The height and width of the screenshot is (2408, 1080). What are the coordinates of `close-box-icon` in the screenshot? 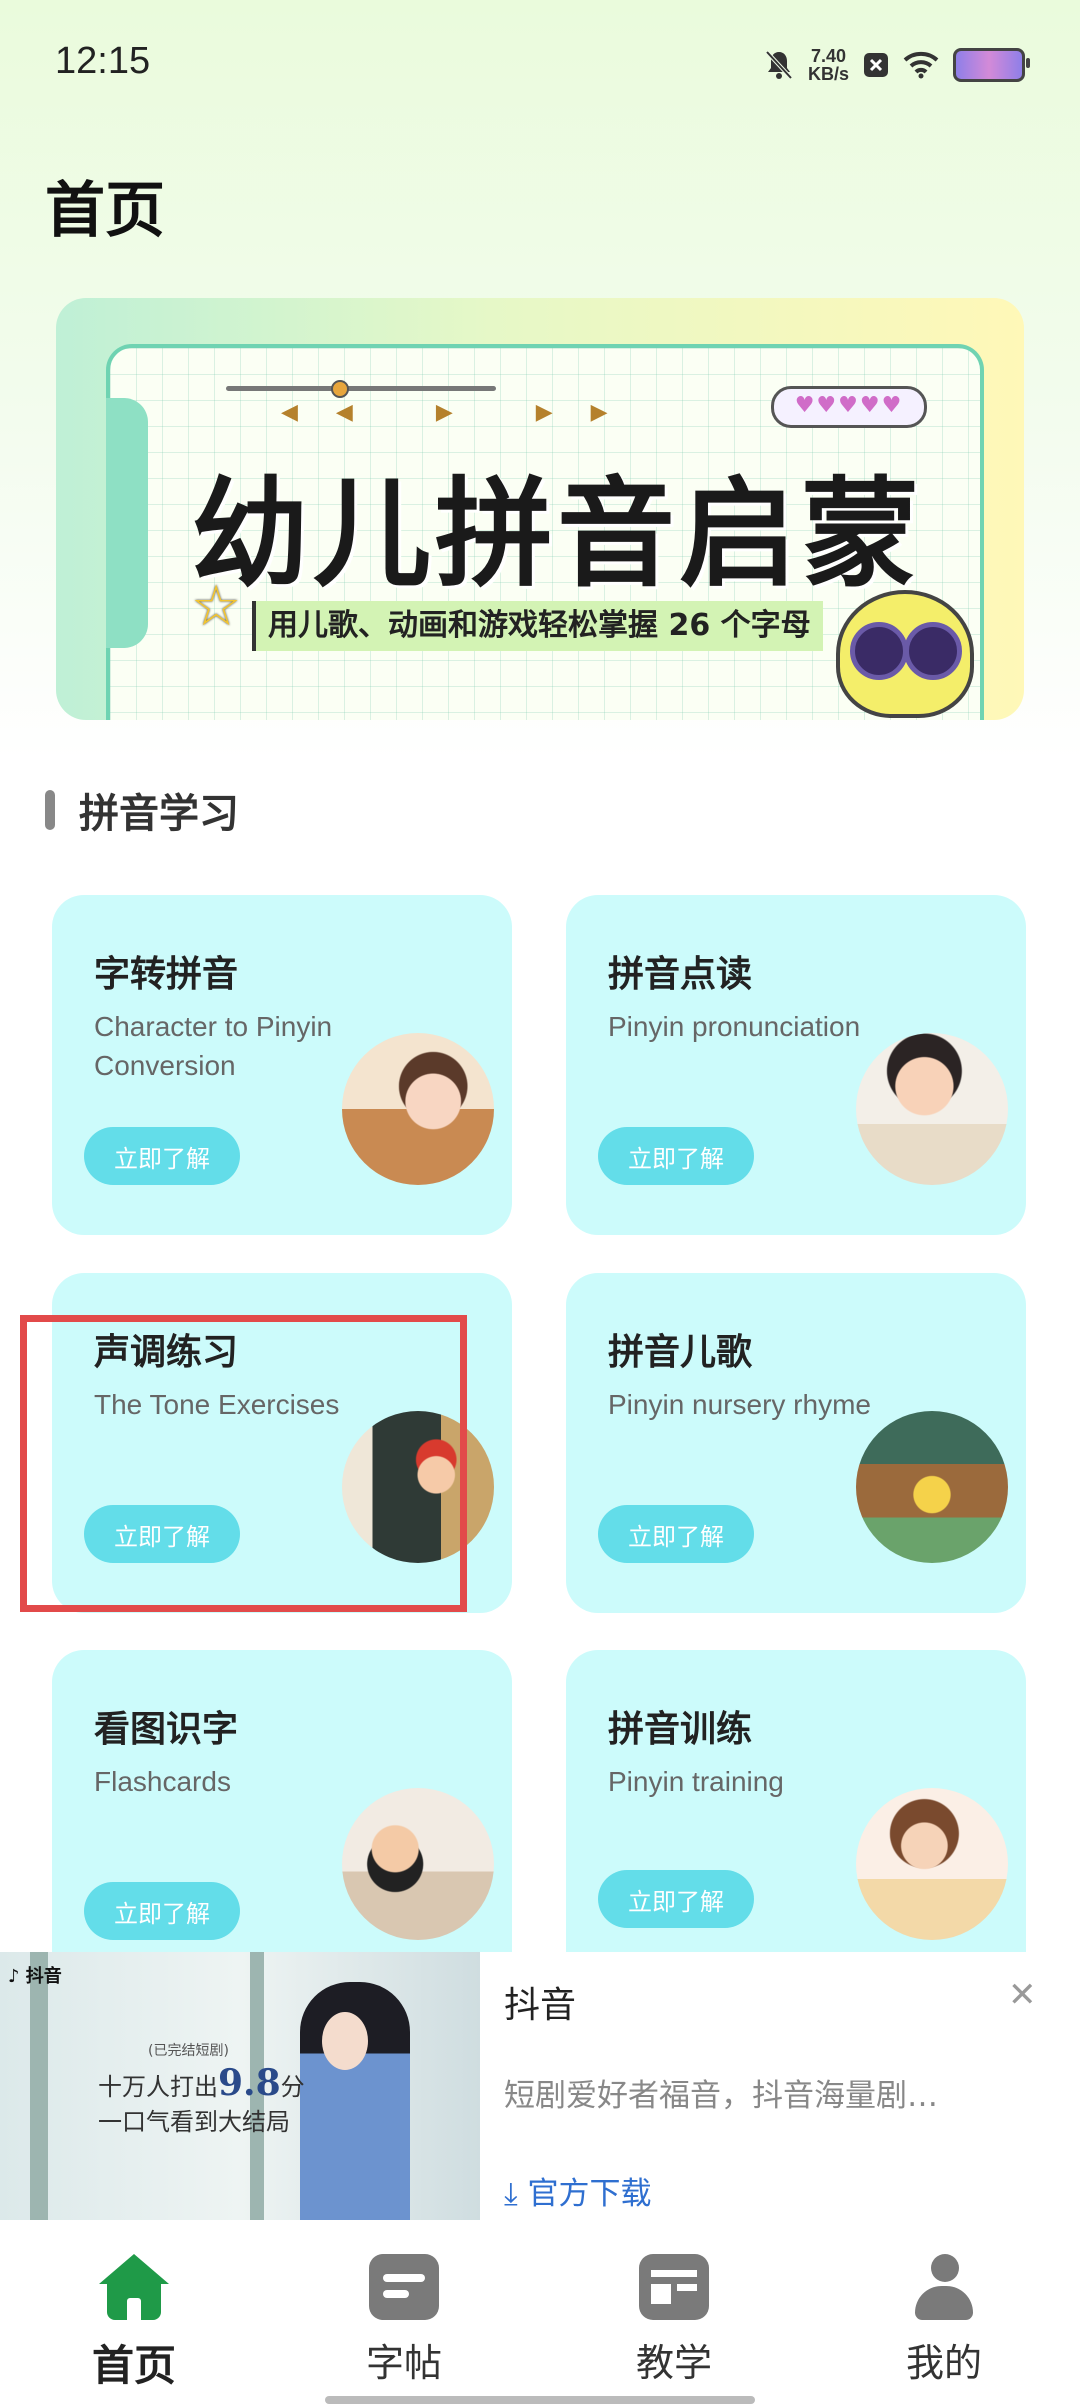 It's located at (876, 65).